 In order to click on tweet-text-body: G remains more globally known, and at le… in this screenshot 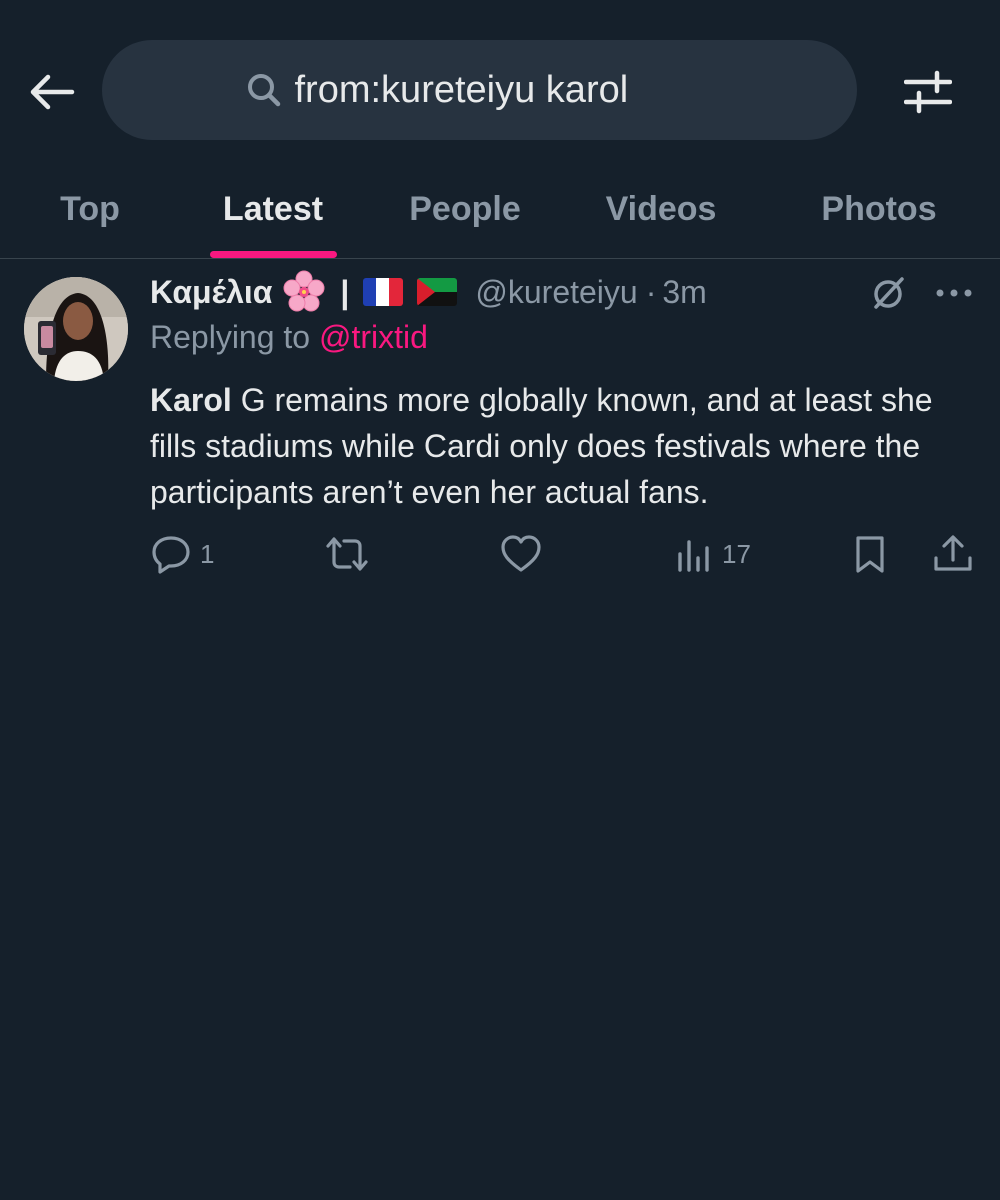, I will do `click(541, 446)`.